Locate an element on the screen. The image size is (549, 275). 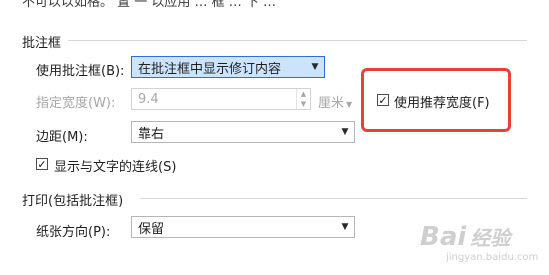
recommended-width-checkbox: ✓ is located at coordinates (383, 100).